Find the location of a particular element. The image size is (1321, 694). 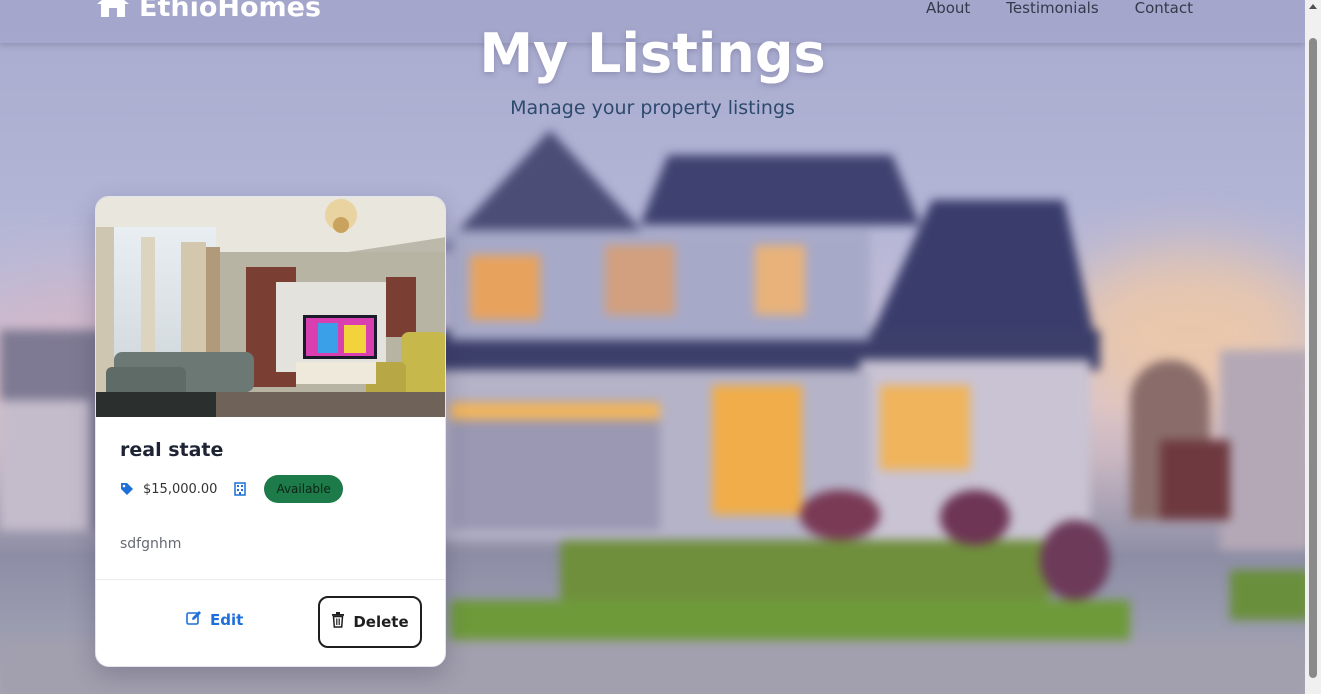

nav-links: About Testimonials Contact is located at coordinates (1059, 8).